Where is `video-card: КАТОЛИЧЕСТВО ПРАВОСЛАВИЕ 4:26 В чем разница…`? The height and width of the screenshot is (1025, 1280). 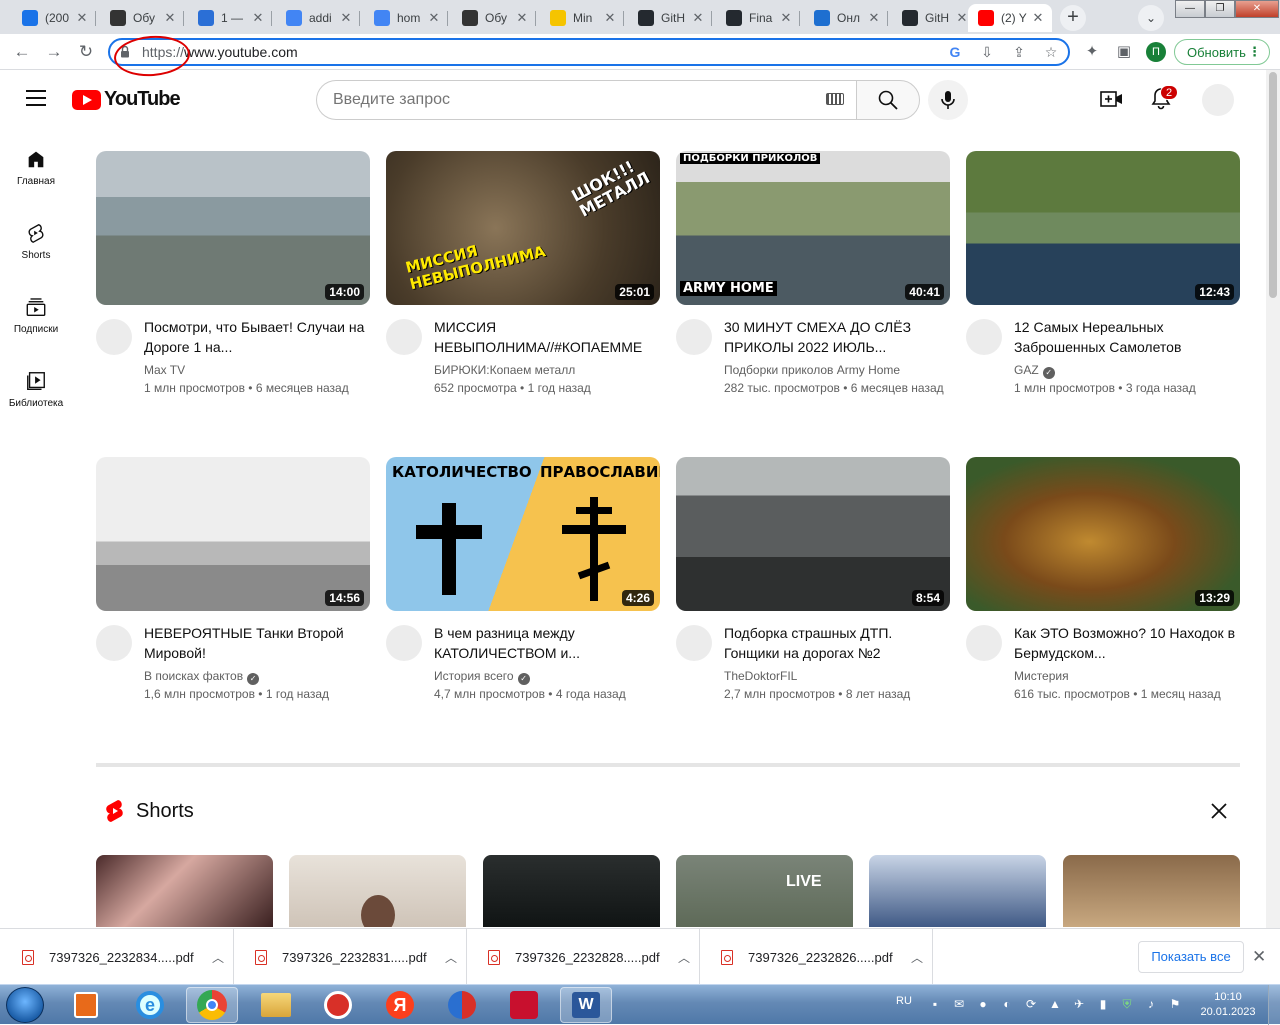
video-card: КАТОЛИЧЕСТВО ПРАВОСЛАВИЕ 4:26 В чем разница… is located at coordinates (523, 580).